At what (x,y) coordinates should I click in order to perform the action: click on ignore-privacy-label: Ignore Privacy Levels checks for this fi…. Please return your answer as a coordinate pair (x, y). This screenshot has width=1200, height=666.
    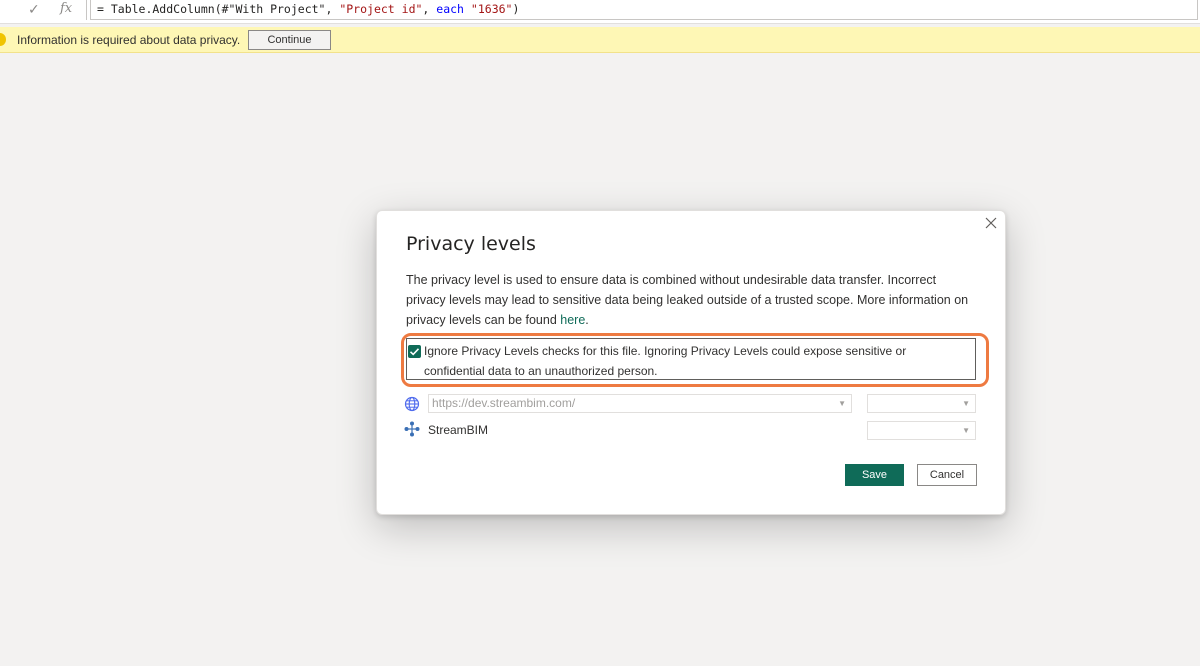
    Looking at the image, I should click on (665, 361).